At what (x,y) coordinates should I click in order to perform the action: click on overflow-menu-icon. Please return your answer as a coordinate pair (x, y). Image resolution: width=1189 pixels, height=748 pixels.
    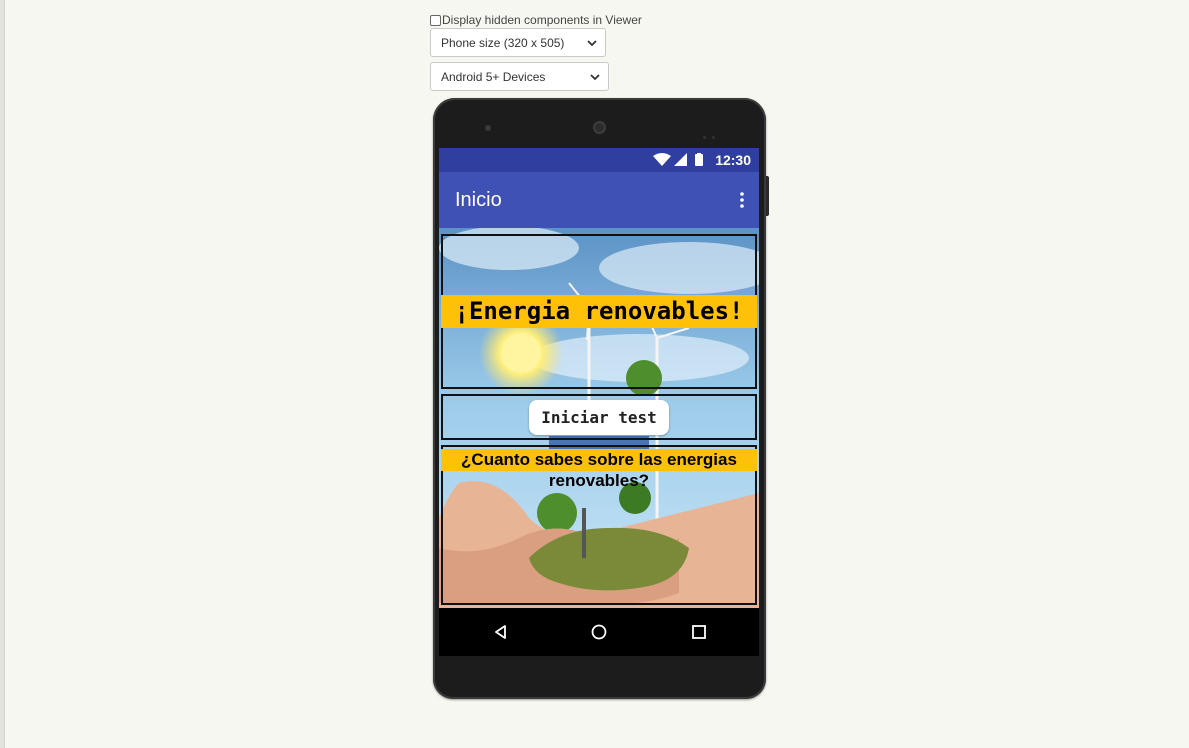
    Looking at the image, I should click on (742, 200).